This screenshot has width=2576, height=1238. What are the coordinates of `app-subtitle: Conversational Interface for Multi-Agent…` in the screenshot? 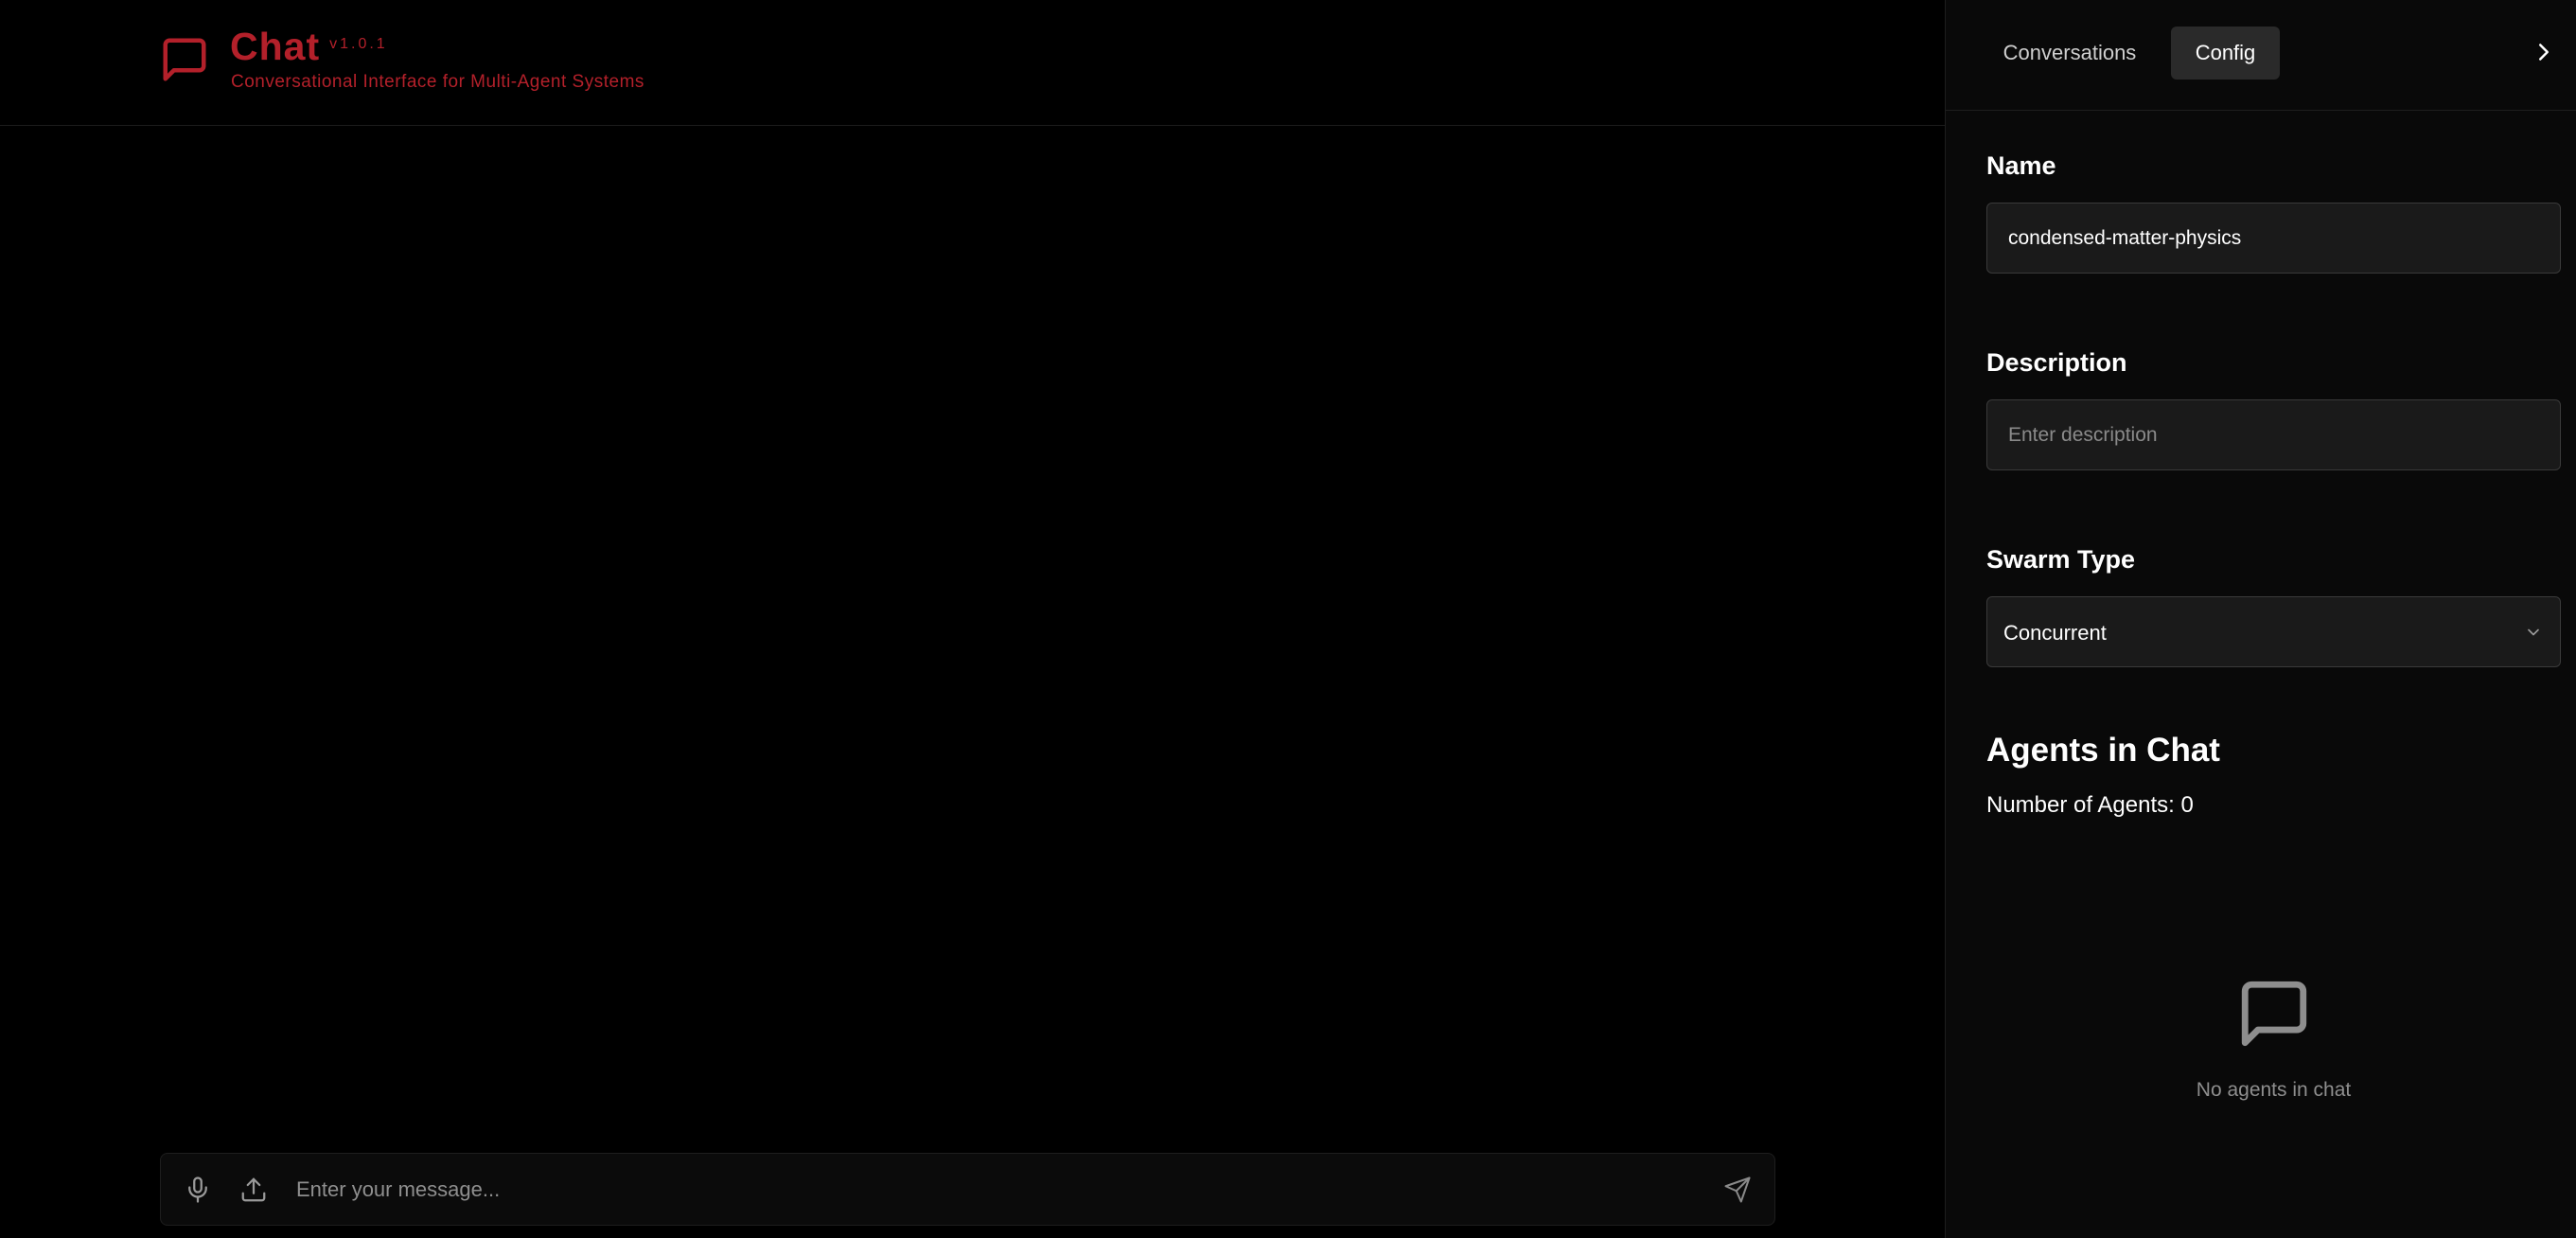 It's located at (437, 82).